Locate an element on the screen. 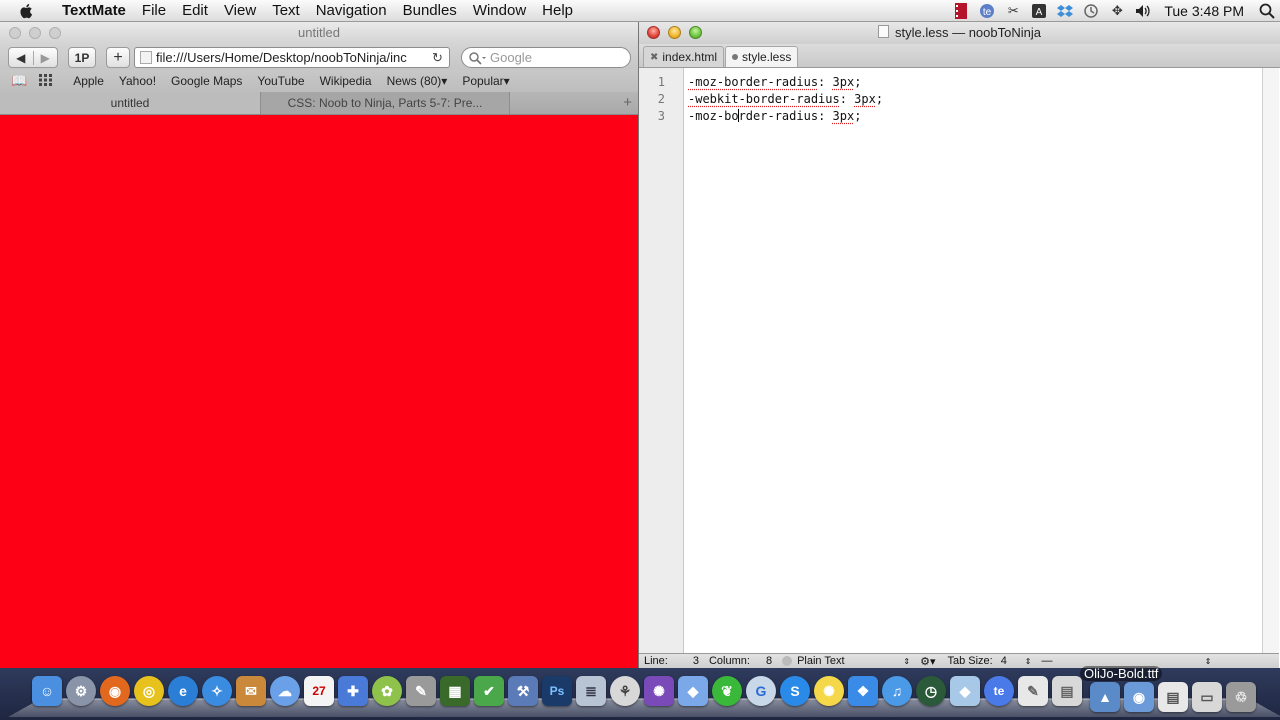 The width and height of the screenshot is (1280, 720). preview-icon: ✎ is located at coordinates (421, 691).